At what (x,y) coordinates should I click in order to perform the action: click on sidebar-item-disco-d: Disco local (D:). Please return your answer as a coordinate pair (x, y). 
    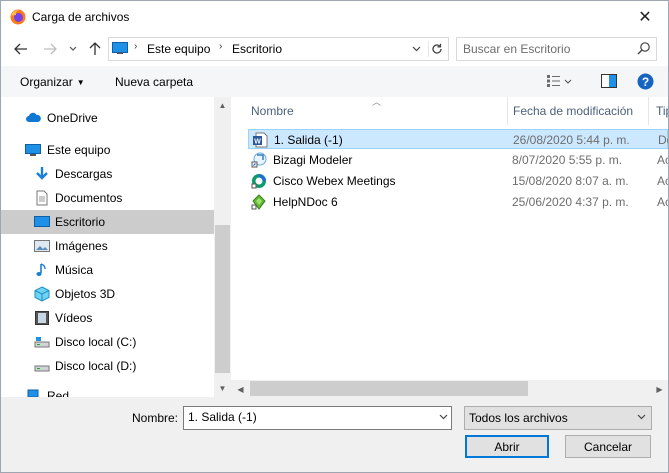
    Looking at the image, I should click on (107, 366).